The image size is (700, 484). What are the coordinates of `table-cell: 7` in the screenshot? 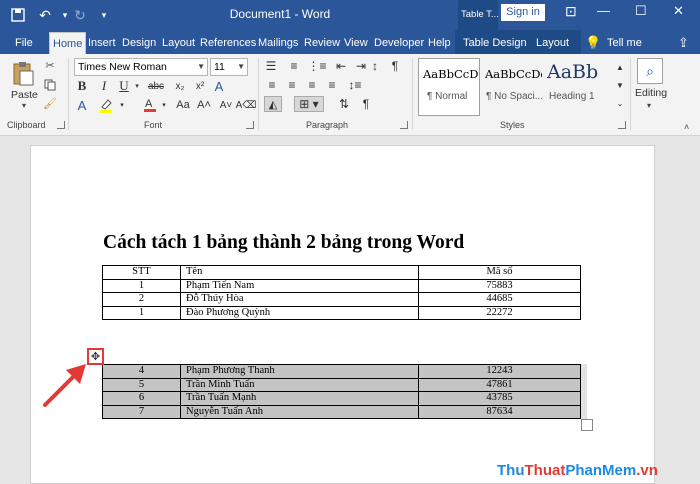 It's located at (141, 411).